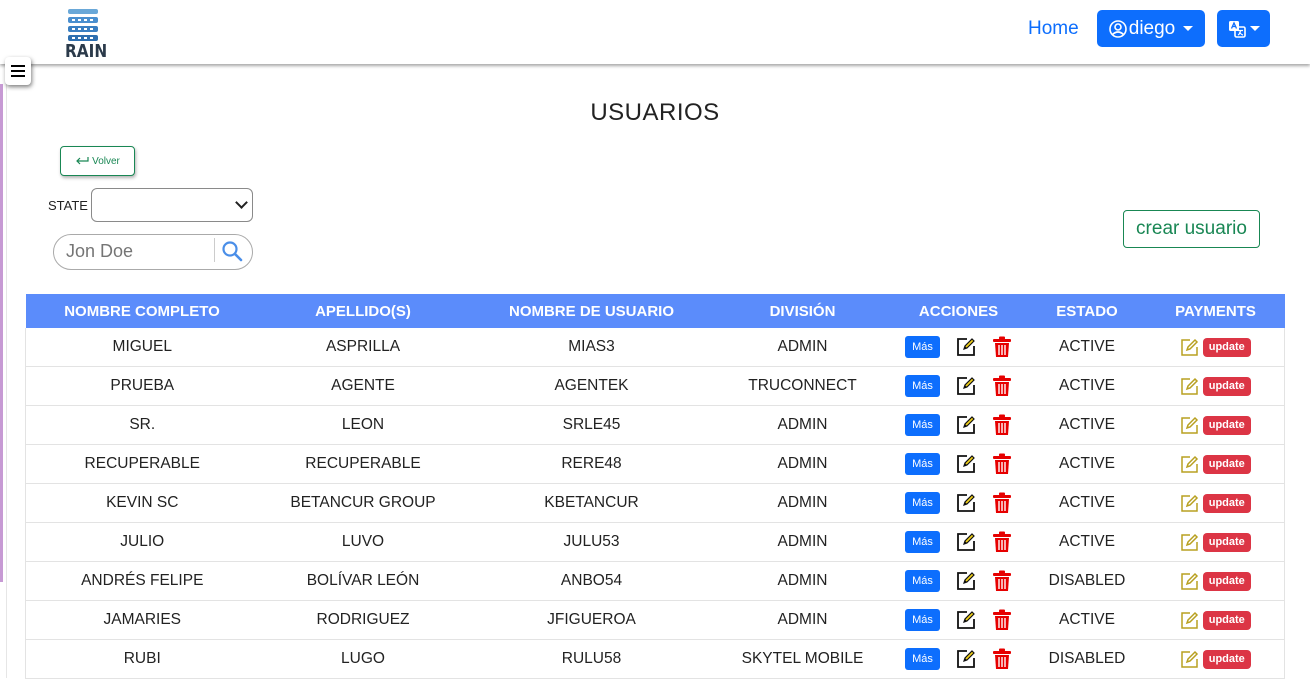 The height and width of the screenshot is (679, 1310). What do you see at coordinates (1243, 28) in the screenshot?
I see `language-menu-button` at bounding box center [1243, 28].